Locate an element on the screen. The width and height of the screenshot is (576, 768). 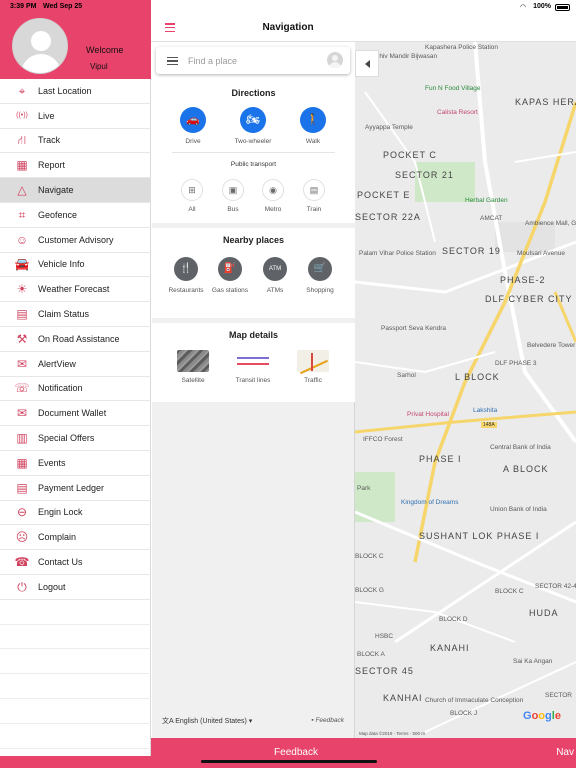
map-place-label: A BLOCK is located at coordinates (526, 469).